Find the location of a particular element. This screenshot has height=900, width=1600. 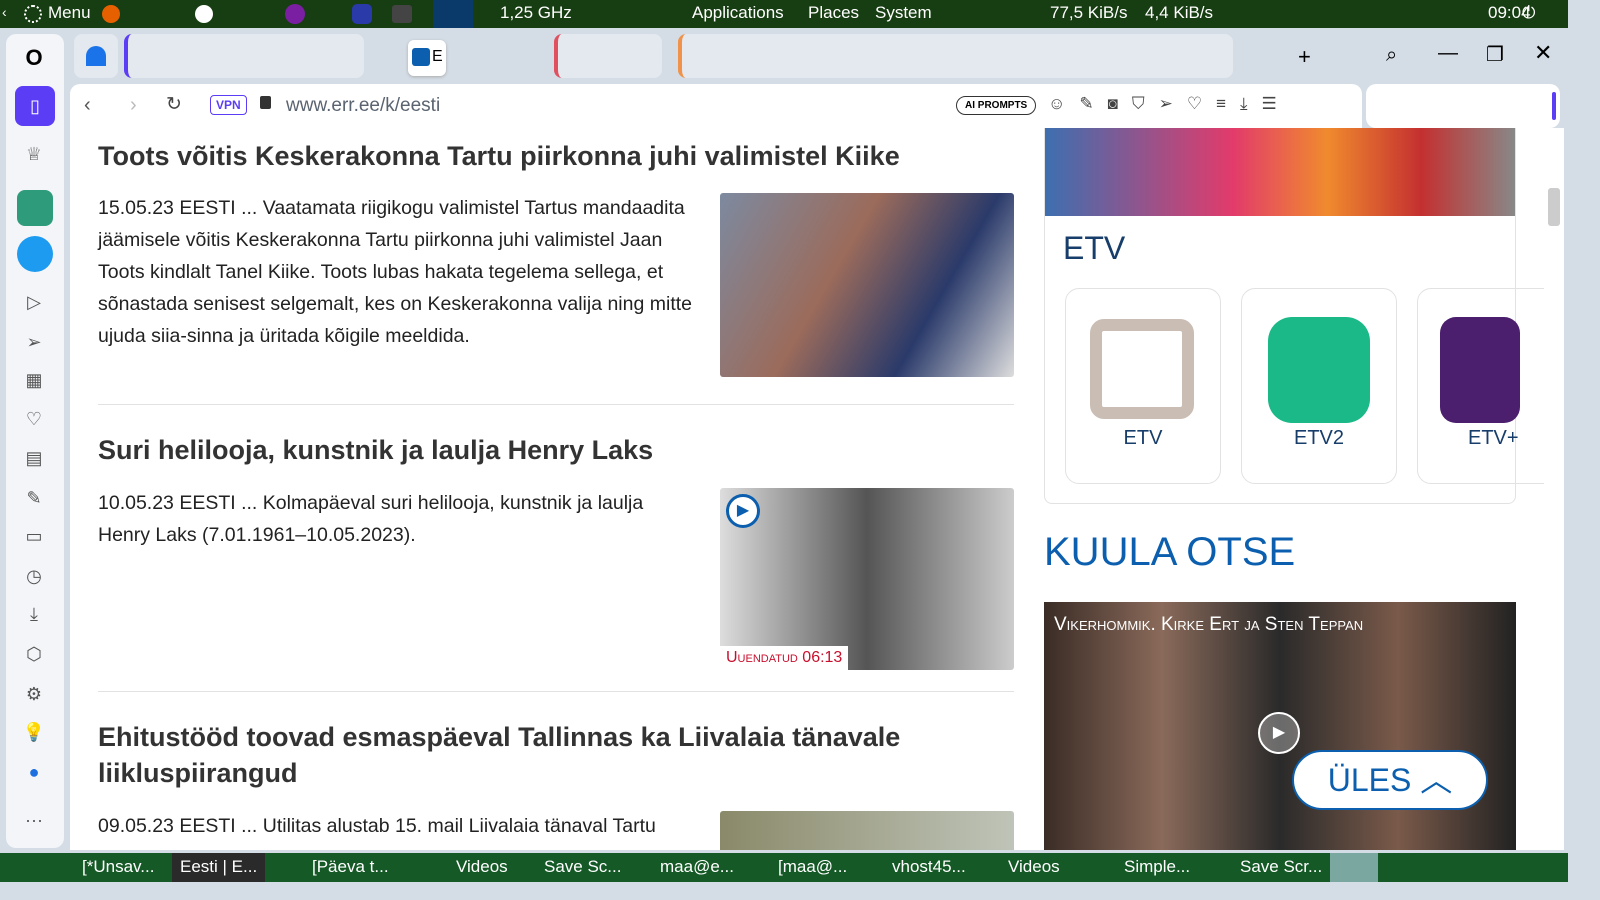

applications-menu: Applications is located at coordinates (738, 13).